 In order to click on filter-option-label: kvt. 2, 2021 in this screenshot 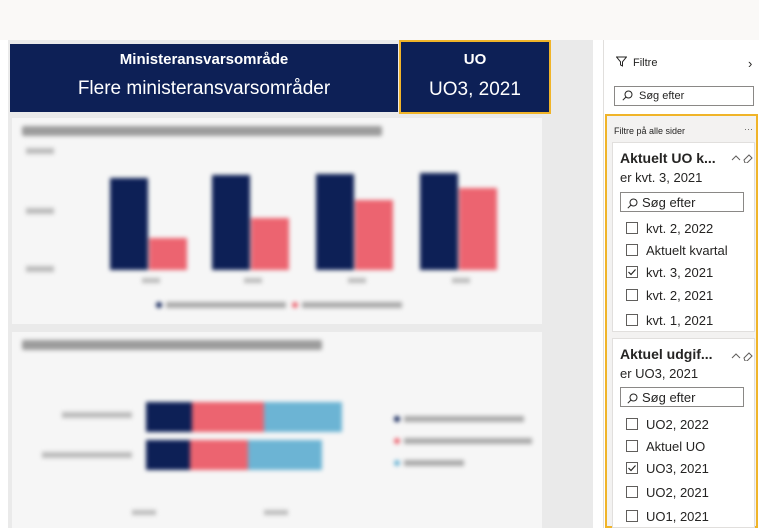, I will do `click(680, 295)`.